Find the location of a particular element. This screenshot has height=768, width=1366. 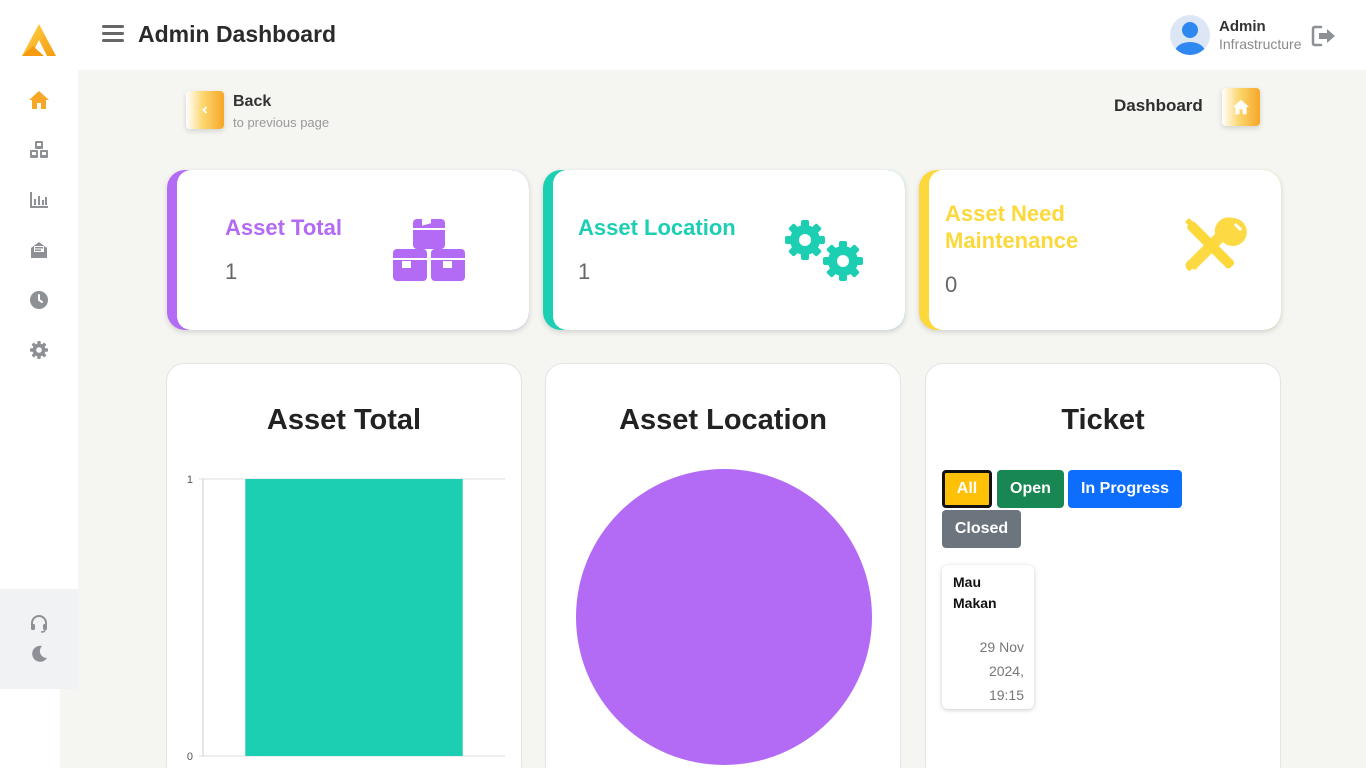

ticket-card: Mau Makan 29 Nov 2024, 19:15 is located at coordinates (988, 637).